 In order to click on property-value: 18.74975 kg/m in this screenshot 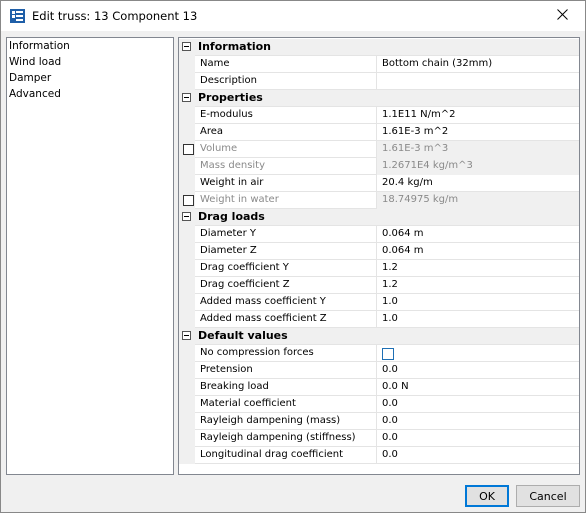, I will do `click(420, 199)`.